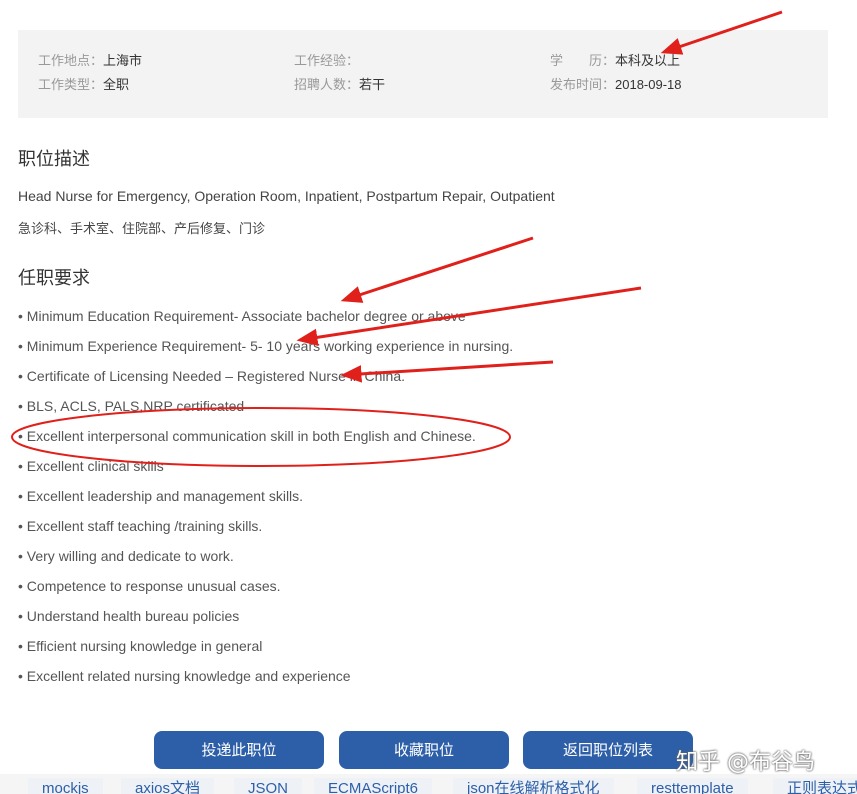  I want to click on apply-button: 投递此职位, so click(239, 750).